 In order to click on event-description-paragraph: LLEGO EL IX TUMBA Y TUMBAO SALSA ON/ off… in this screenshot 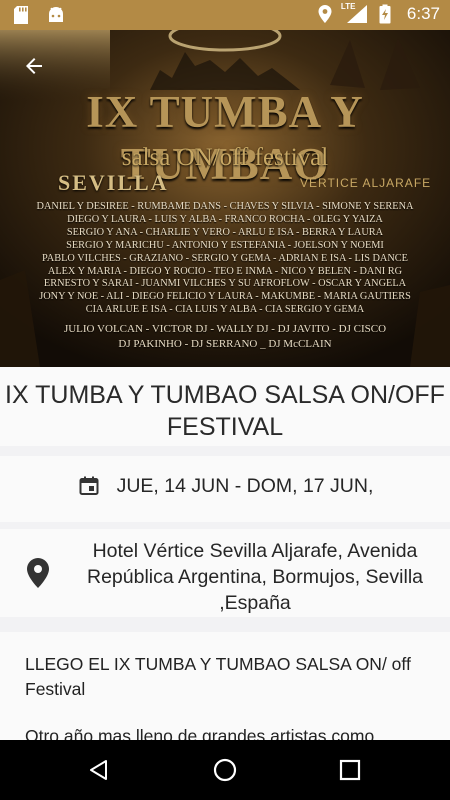, I will do `click(218, 676)`.